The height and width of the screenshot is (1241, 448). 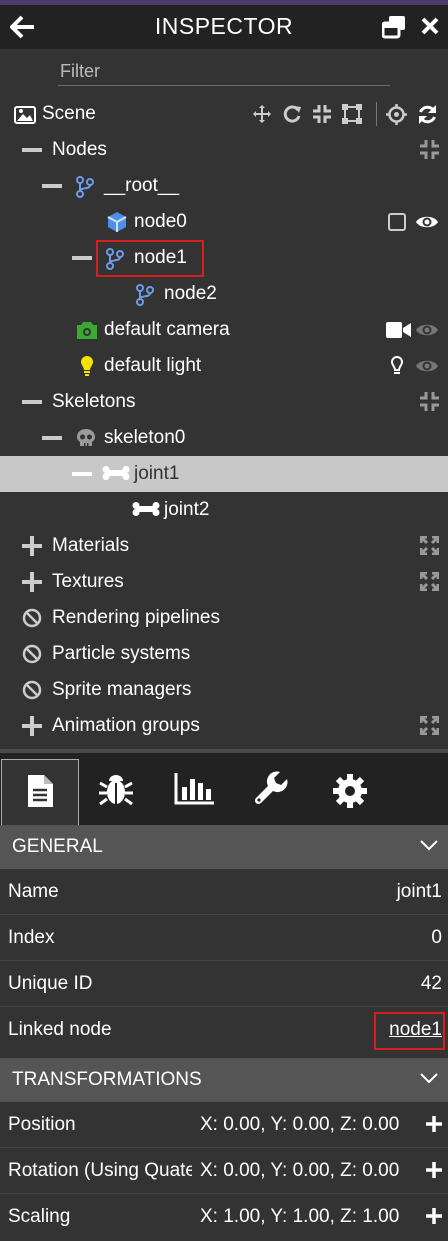 What do you see at coordinates (224, 402) in the screenshot?
I see `tree-row-skeletons: Skeletons` at bounding box center [224, 402].